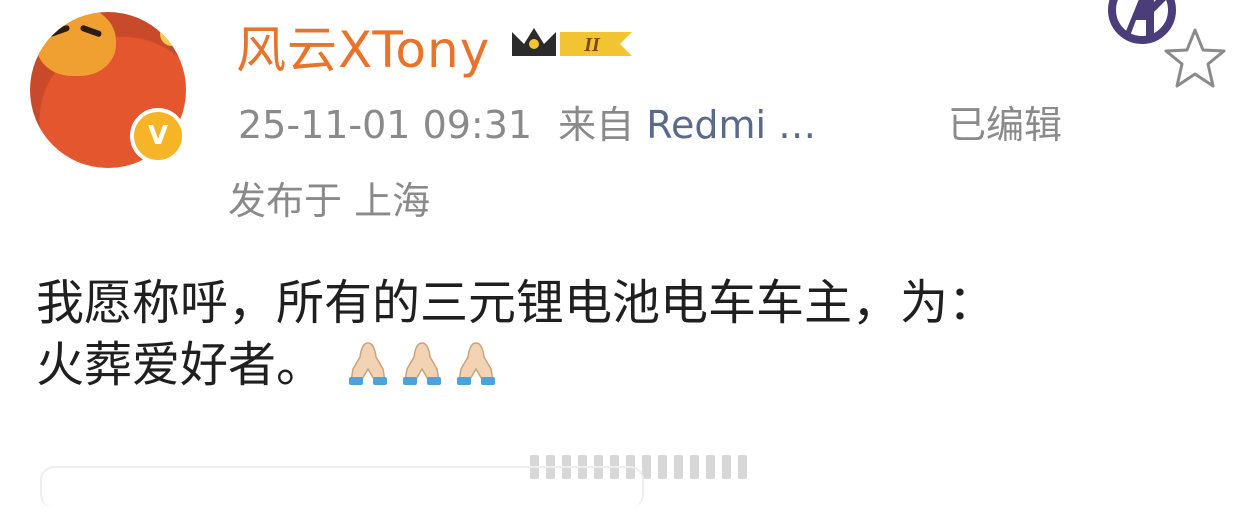 Image resolution: width=1260 pixels, height=508 pixels. What do you see at coordinates (76, 44) in the screenshot?
I see `tiger-mascot-icon` at bounding box center [76, 44].